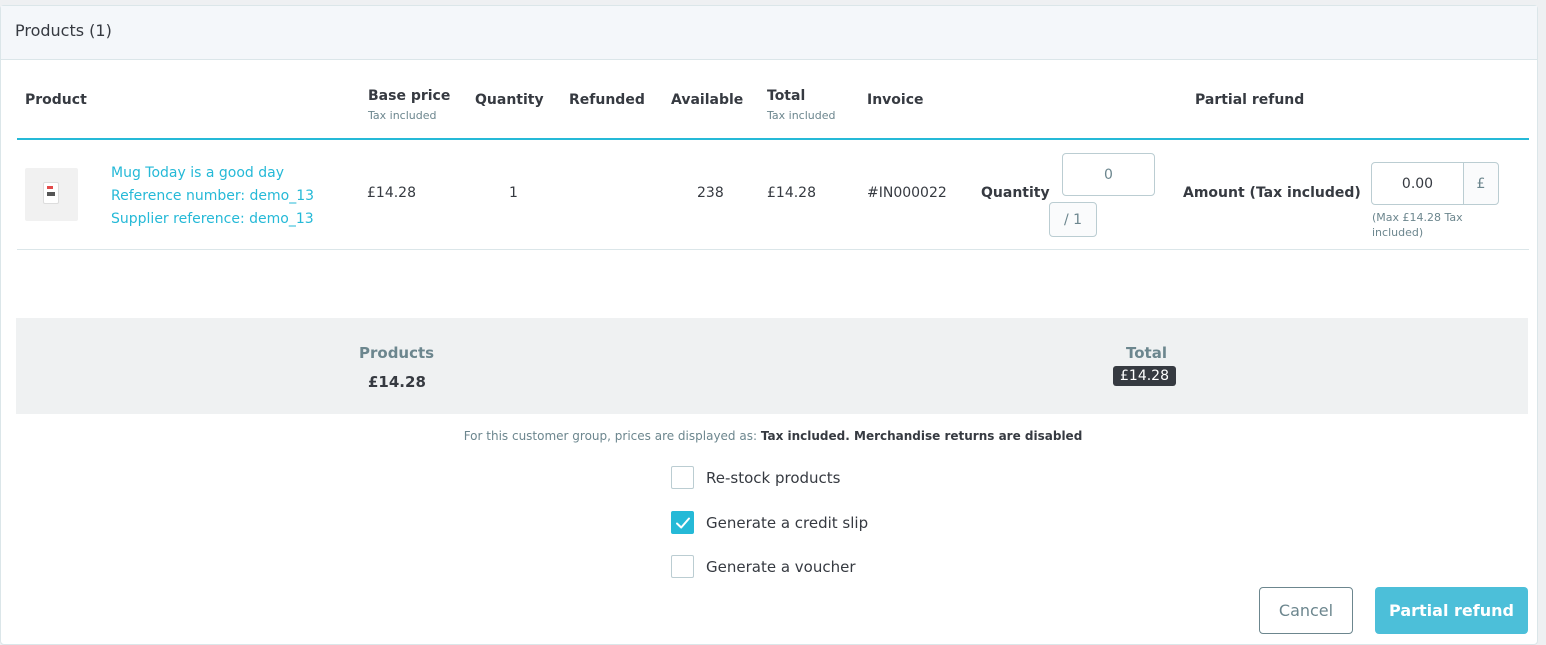 This screenshot has width=1546, height=645. I want to click on product-thumbnail, so click(51, 194).